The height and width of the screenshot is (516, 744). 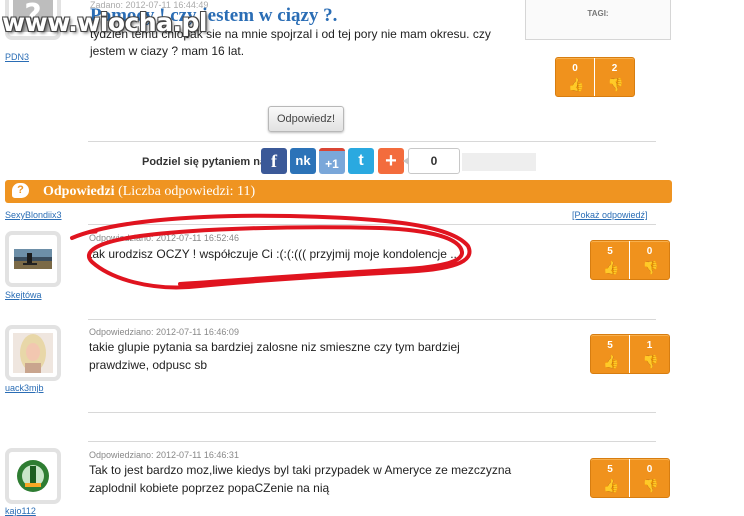 What do you see at coordinates (649, 345) in the screenshot?
I see `downvote-count: 1` at bounding box center [649, 345].